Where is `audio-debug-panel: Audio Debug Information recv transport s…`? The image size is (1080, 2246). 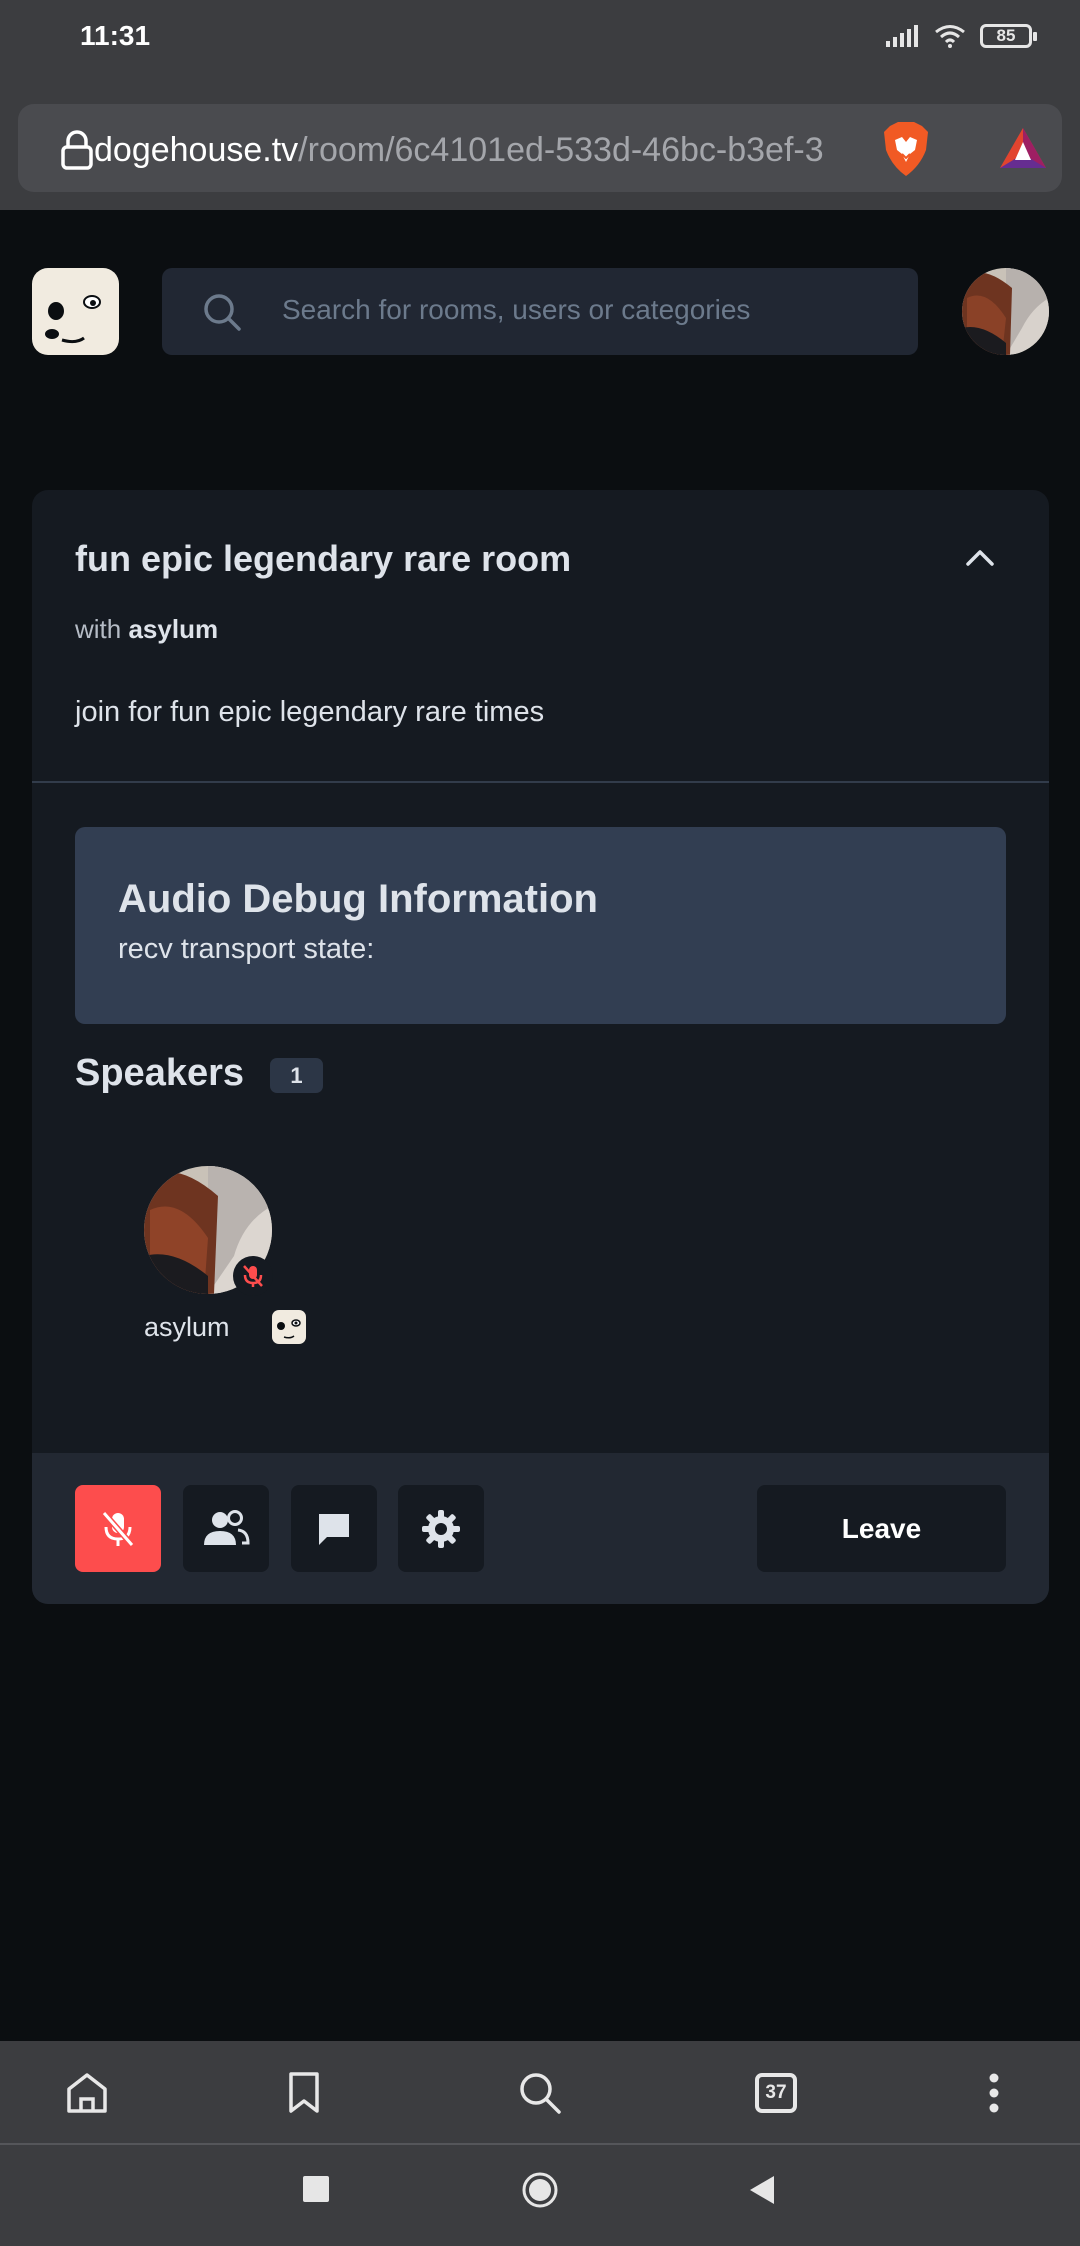 audio-debug-panel: Audio Debug Information recv transport s… is located at coordinates (540, 925).